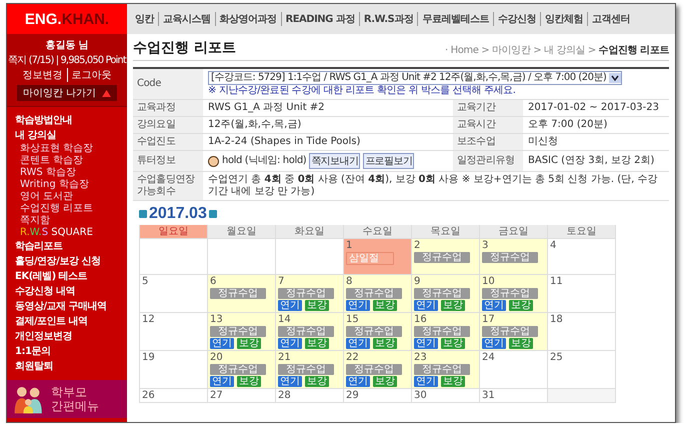 This screenshot has width=684, height=430. I want to click on menu-item: 1:1문의, so click(32, 351).